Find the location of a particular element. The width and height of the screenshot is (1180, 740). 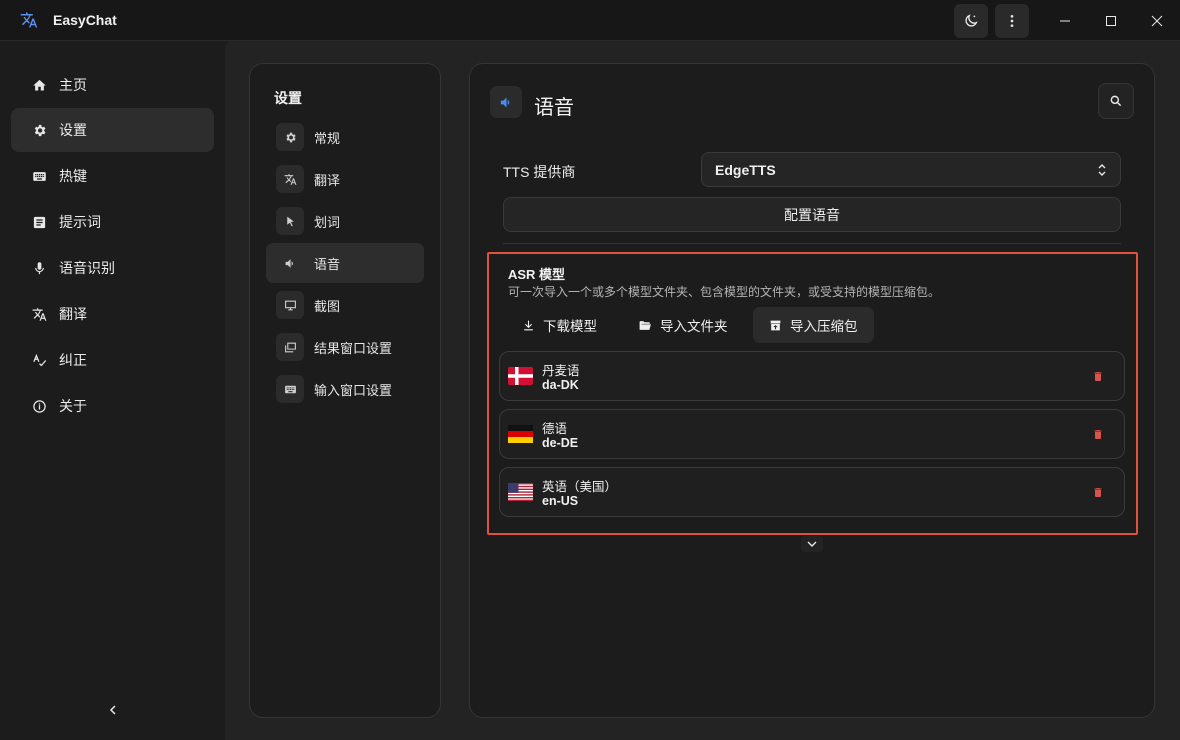

settings-item-general: 常规 is located at coordinates (345, 137).